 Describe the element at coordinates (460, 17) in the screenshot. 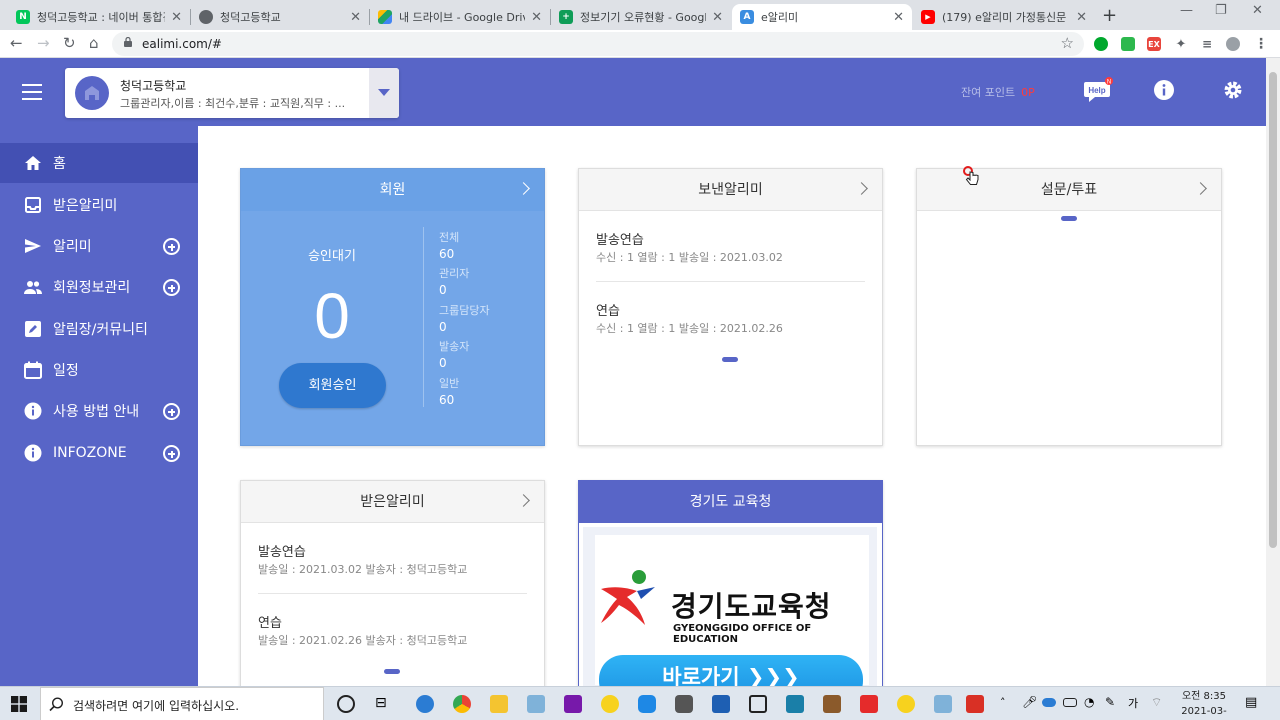

I see `browser-tab: 내 드라이브 - Google Drive ✕` at that location.